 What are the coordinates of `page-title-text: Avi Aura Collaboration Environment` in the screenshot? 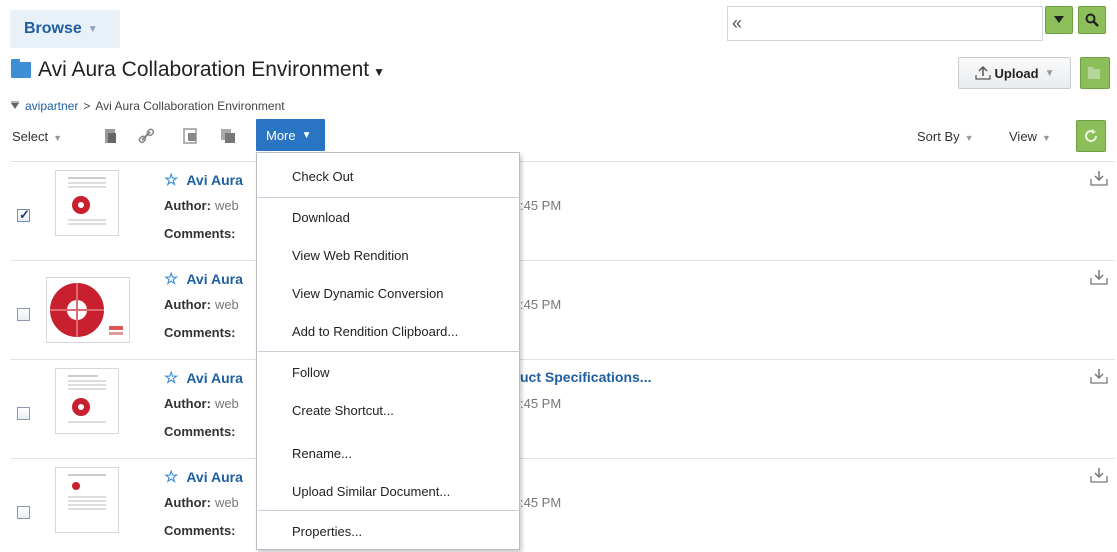 It's located at (204, 69).